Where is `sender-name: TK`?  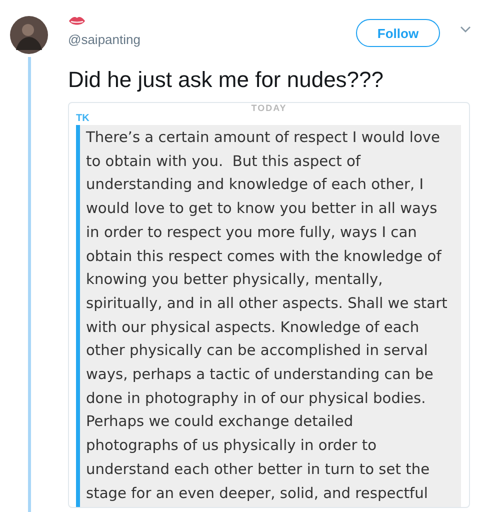 sender-name: TK is located at coordinates (83, 118).